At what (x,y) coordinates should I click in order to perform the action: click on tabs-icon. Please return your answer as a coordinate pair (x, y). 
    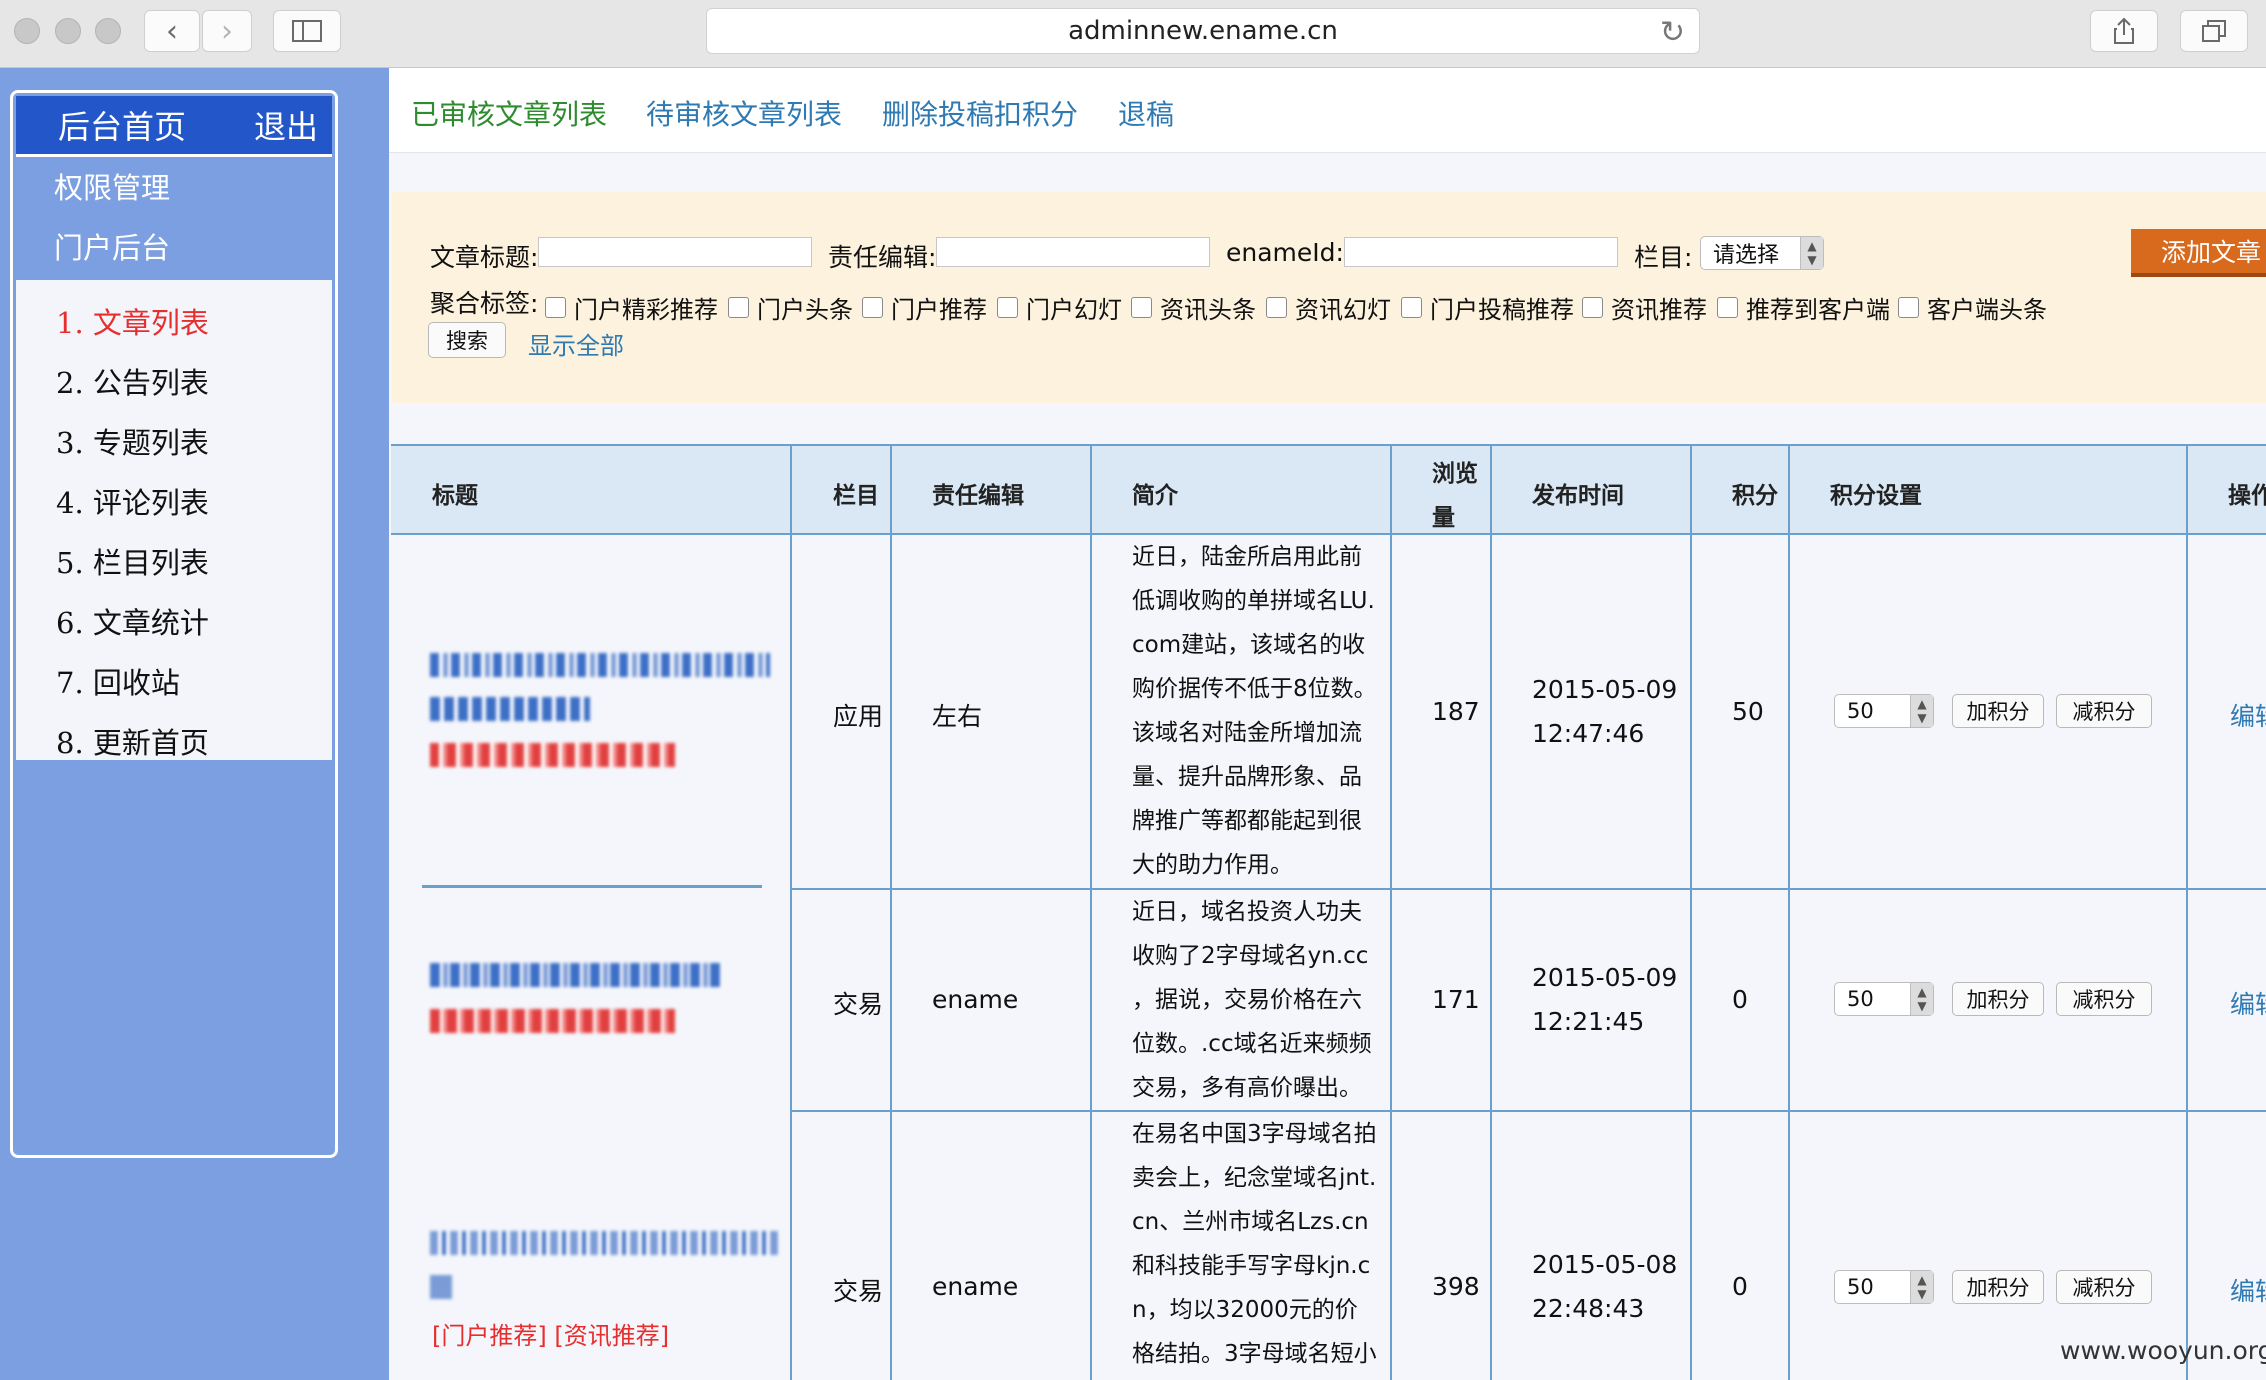
    Looking at the image, I should click on (2214, 31).